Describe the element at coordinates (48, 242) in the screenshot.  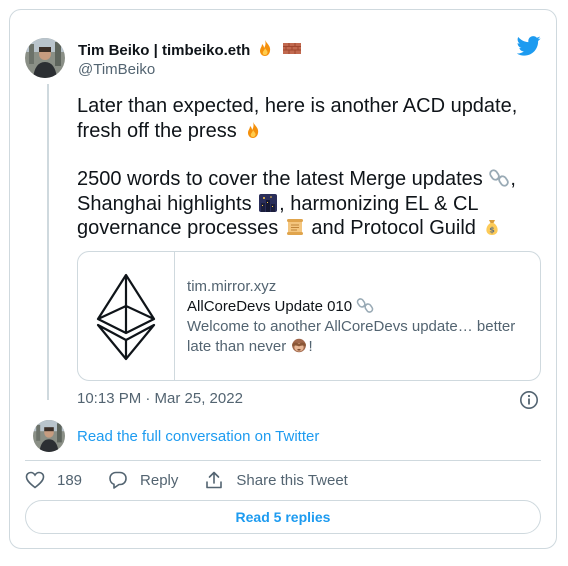
I see `thread-line` at that location.